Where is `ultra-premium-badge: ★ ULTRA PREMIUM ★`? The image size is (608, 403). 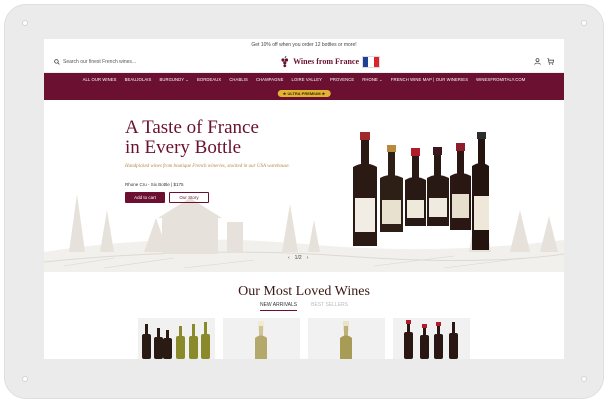
ultra-premium-badge: ★ ULTRA PREMIUM ★ is located at coordinates (304, 93).